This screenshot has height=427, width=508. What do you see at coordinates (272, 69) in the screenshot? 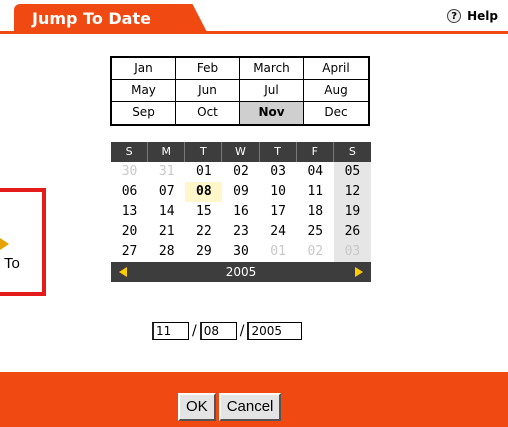
I see `month-cell: March` at bounding box center [272, 69].